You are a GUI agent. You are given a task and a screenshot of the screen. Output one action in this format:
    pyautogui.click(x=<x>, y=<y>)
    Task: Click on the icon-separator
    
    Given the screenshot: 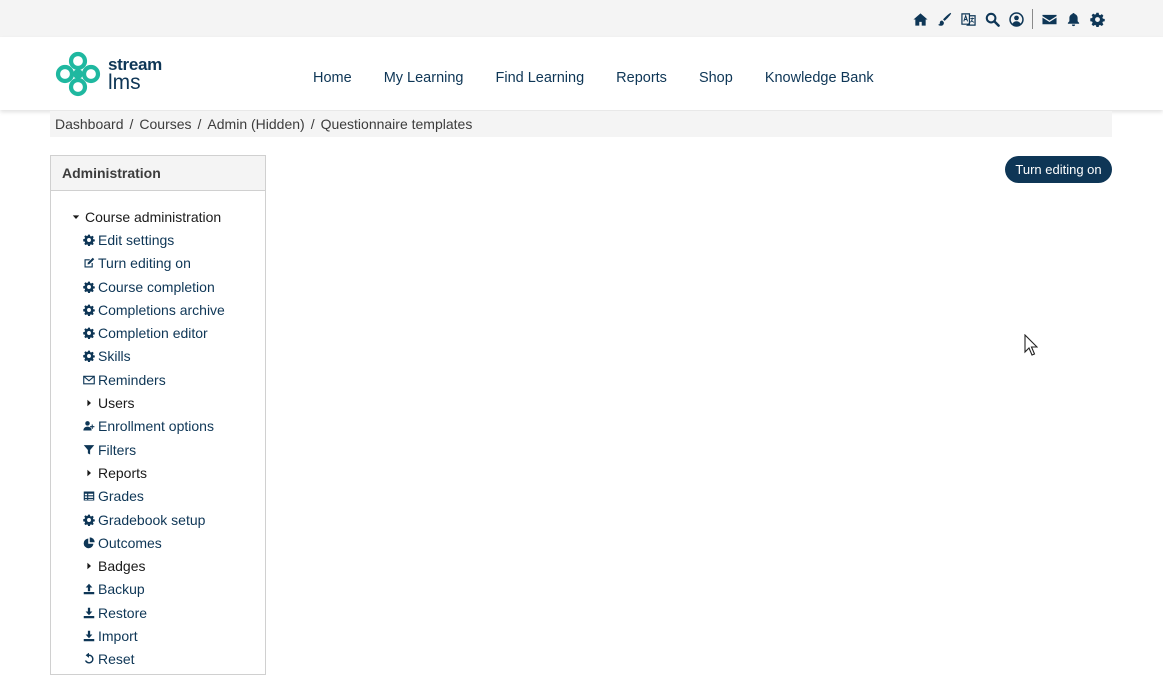 What is the action you would take?
    pyautogui.click(x=1032, y=19)
    